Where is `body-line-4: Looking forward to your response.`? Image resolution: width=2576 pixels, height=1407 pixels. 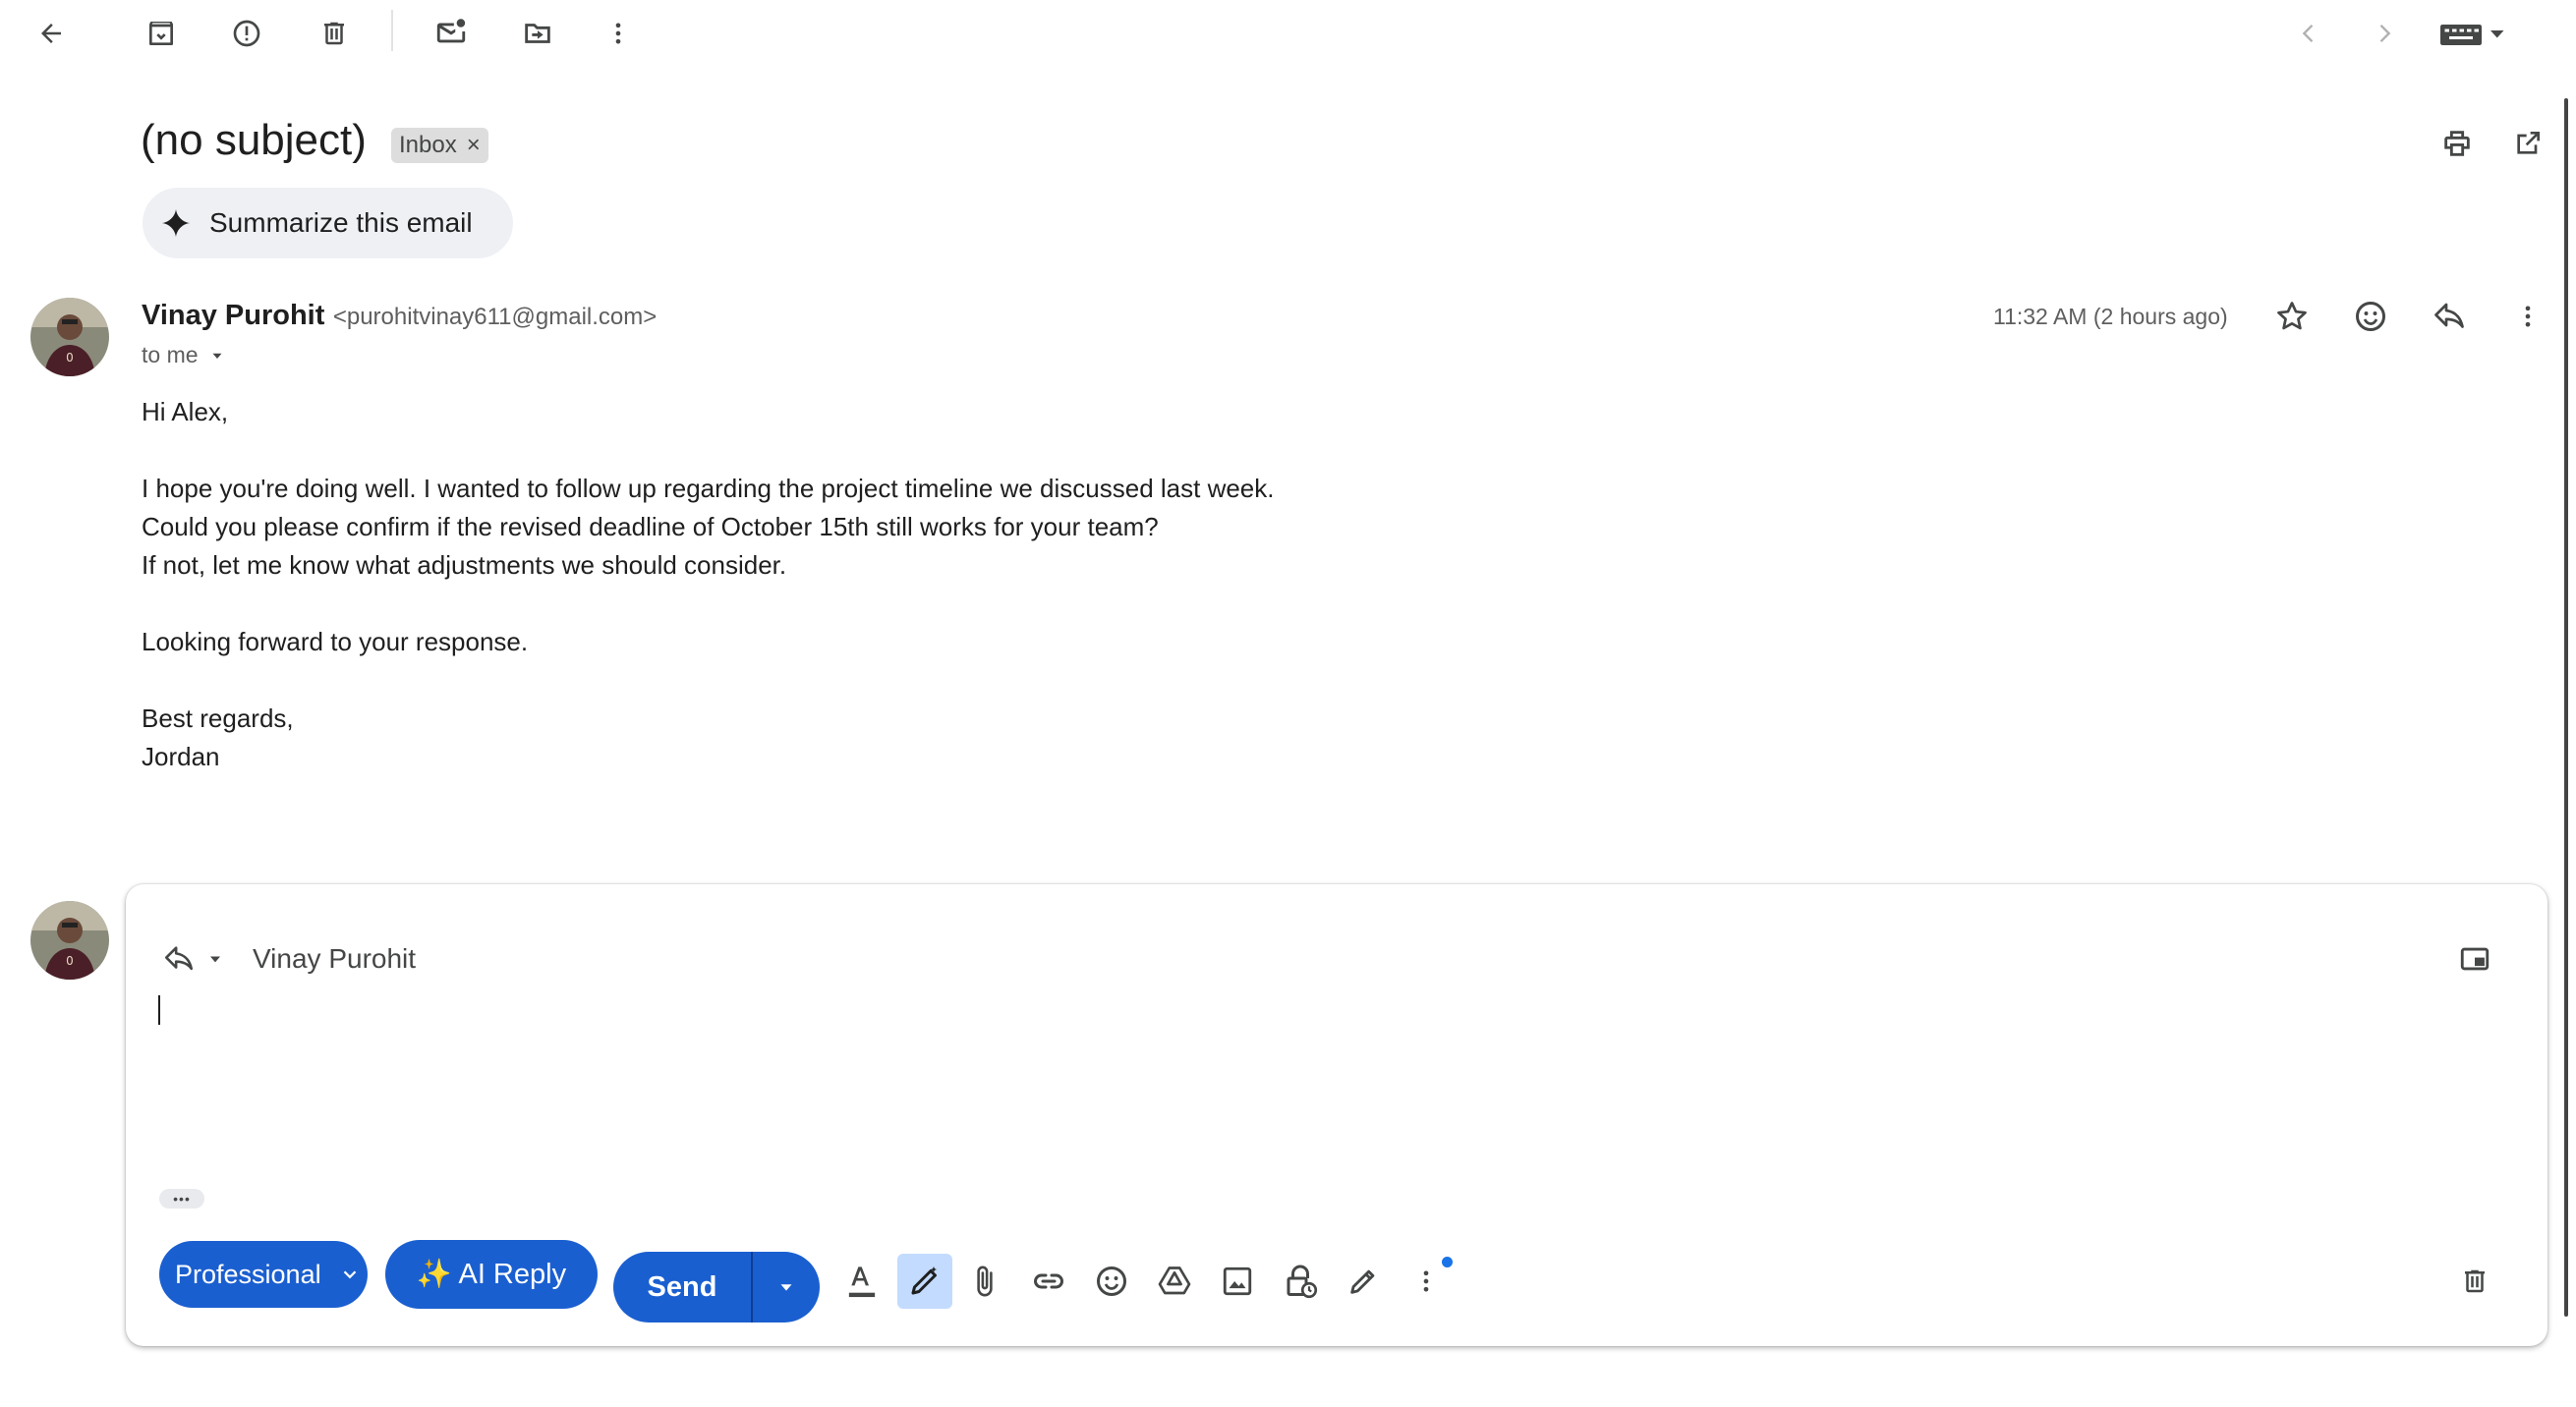 body-line-4: Looking forward to your response. is located at coordinates (335, 641).